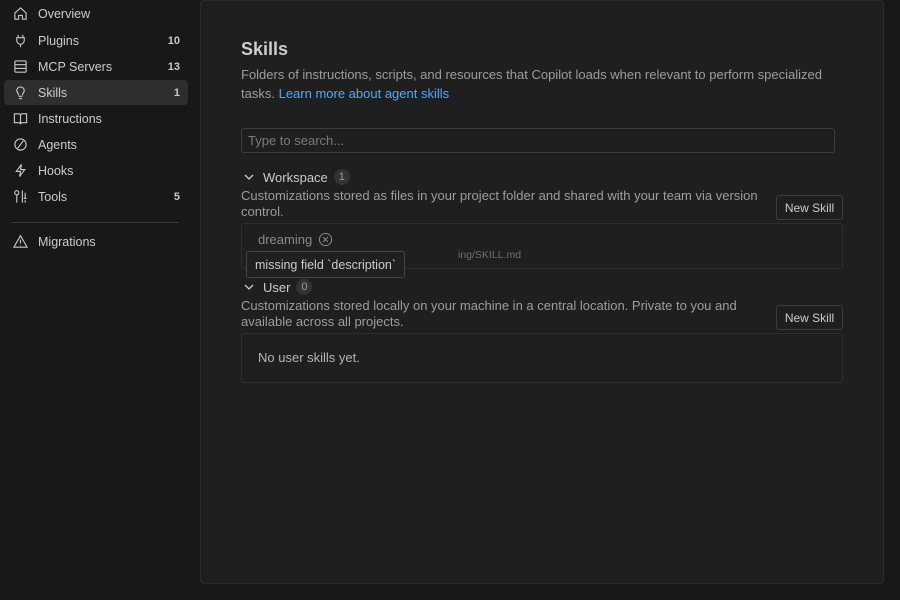 The height and width of the screenshot is (600, 900). I want to click on sidebar-divider, so click(95, 222).